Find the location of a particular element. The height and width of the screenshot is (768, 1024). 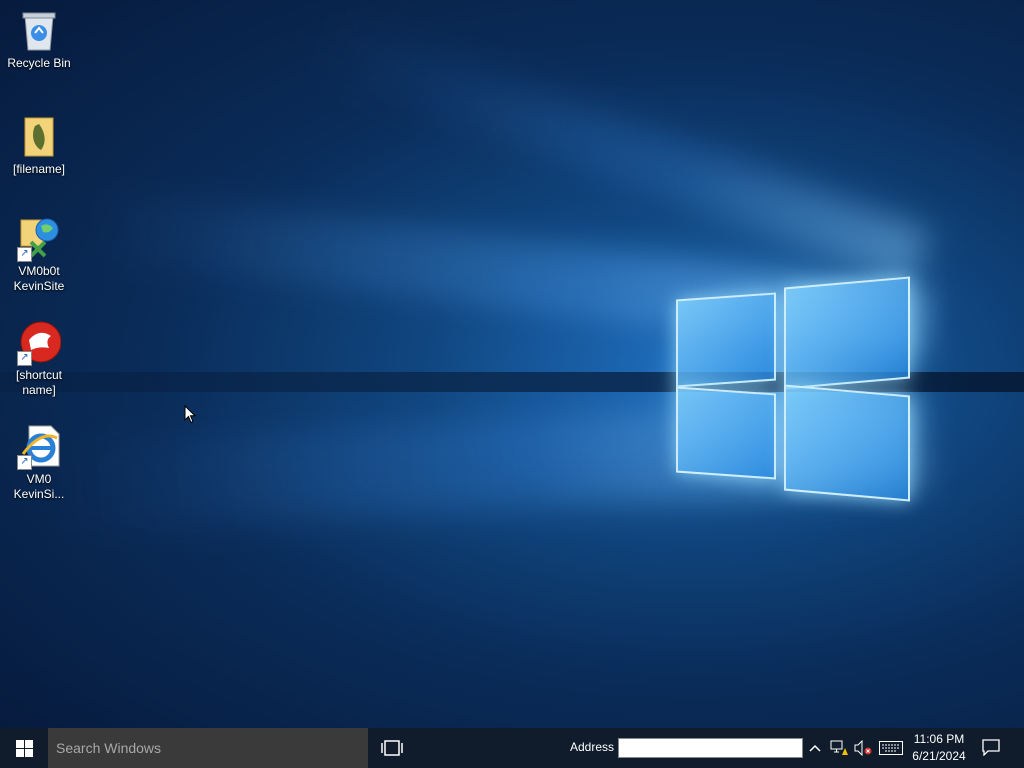

touch-keyboard-button is located at coordinates (891, 748).